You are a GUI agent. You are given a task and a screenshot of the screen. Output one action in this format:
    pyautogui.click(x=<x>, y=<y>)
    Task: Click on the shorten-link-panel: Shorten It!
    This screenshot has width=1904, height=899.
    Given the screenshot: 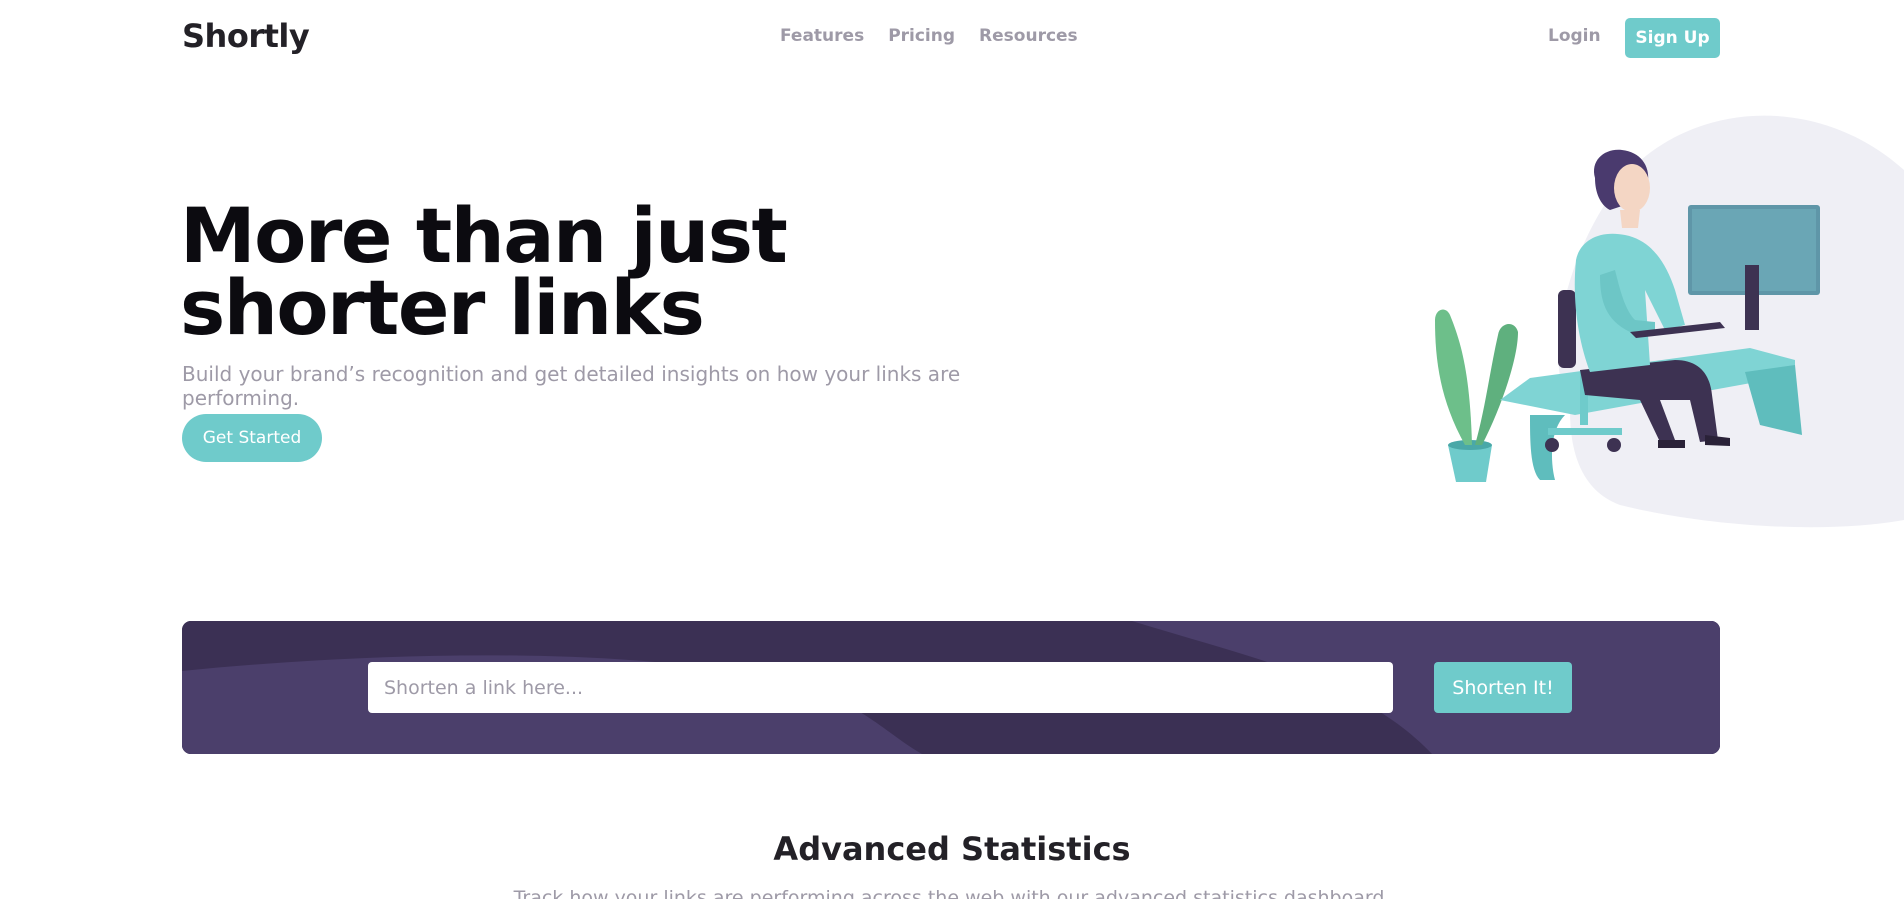 What is the action you would take?
    pyautogui.click(x=951, y=687)
    